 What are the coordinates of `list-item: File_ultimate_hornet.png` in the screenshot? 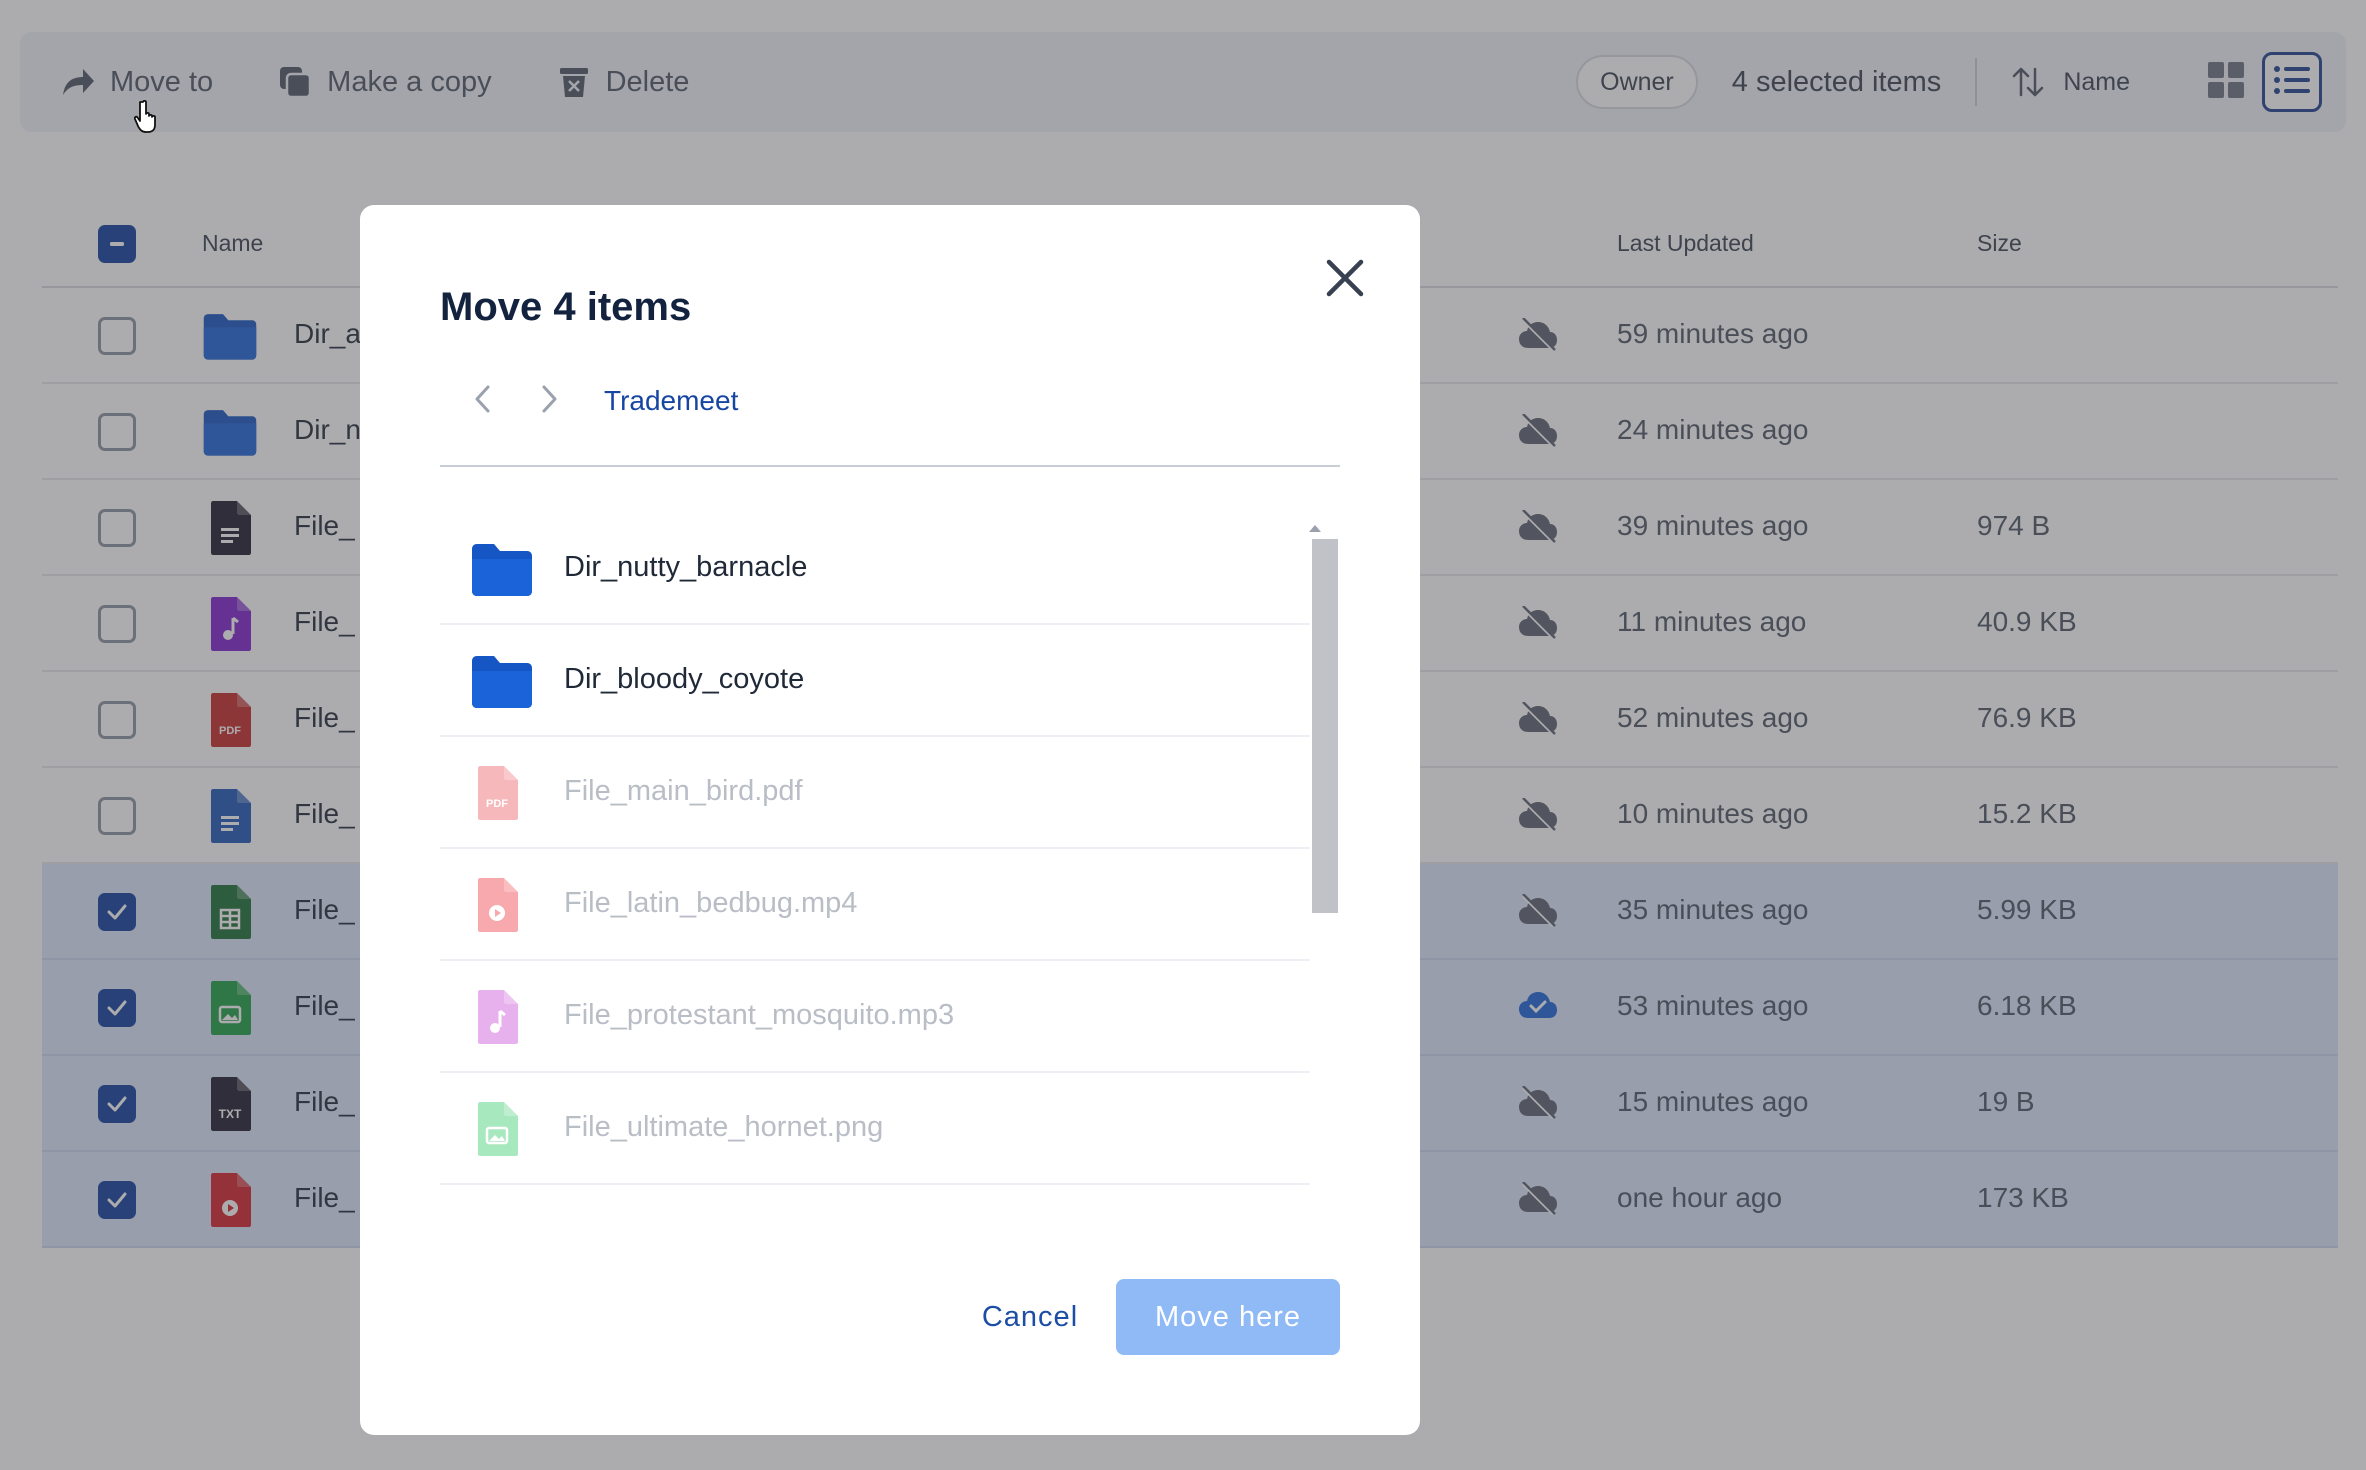 It's located at (875, 1129).